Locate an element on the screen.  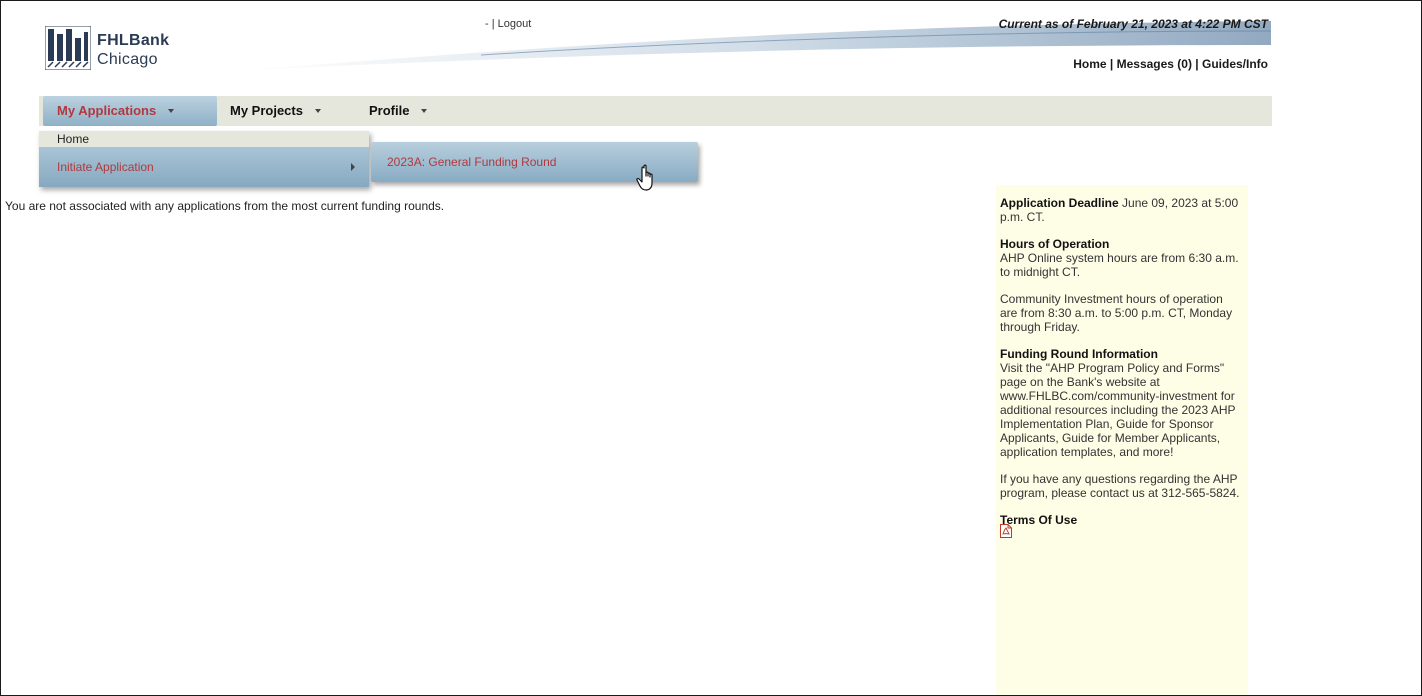
home-link: Home is located at coordinates (1089, 64).